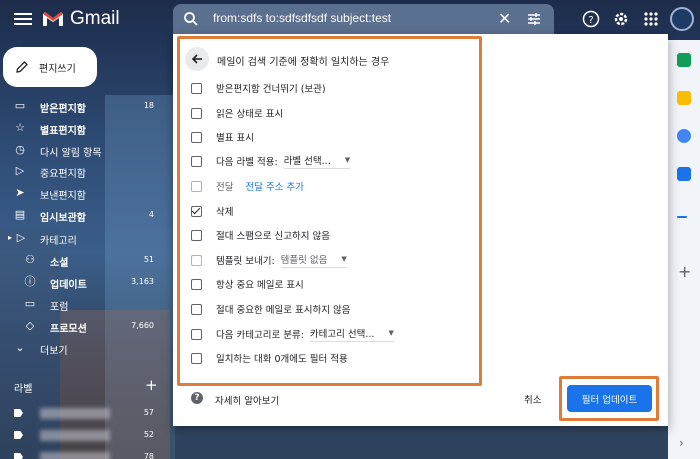 This screenshot has width=700, height=459. I want to click on option-never-spam: 절대 스팸으로 신고하지 않음, so click(260, 235).